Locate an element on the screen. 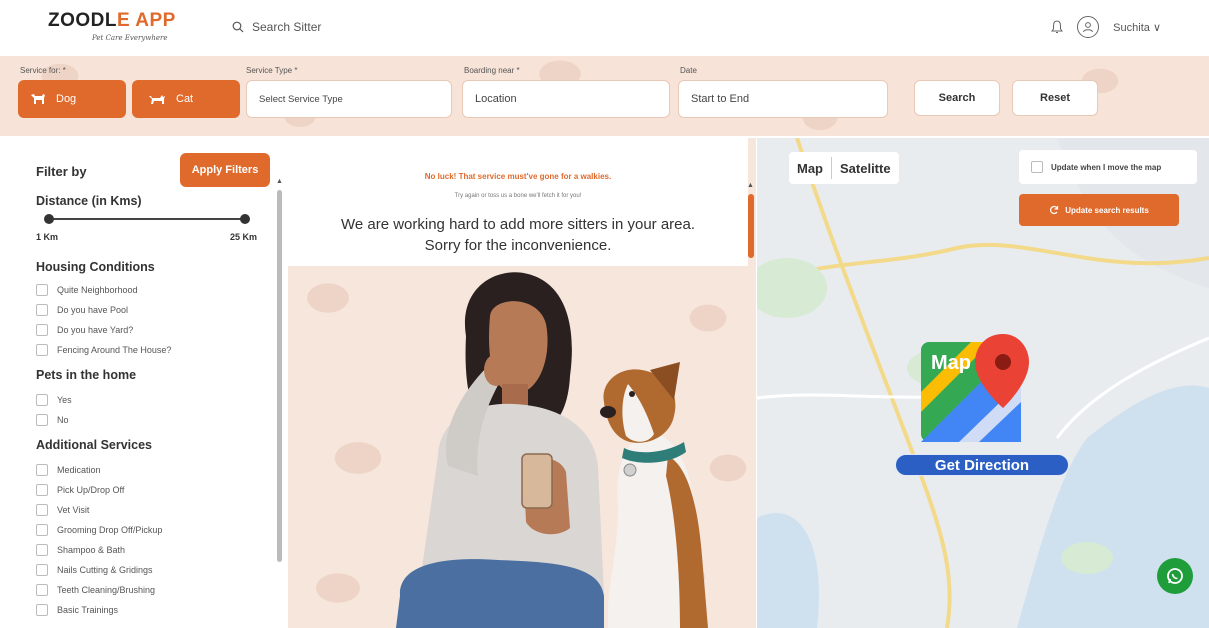  checkbox-label: Quite Neighborhood is located at coordinates (97, 290).